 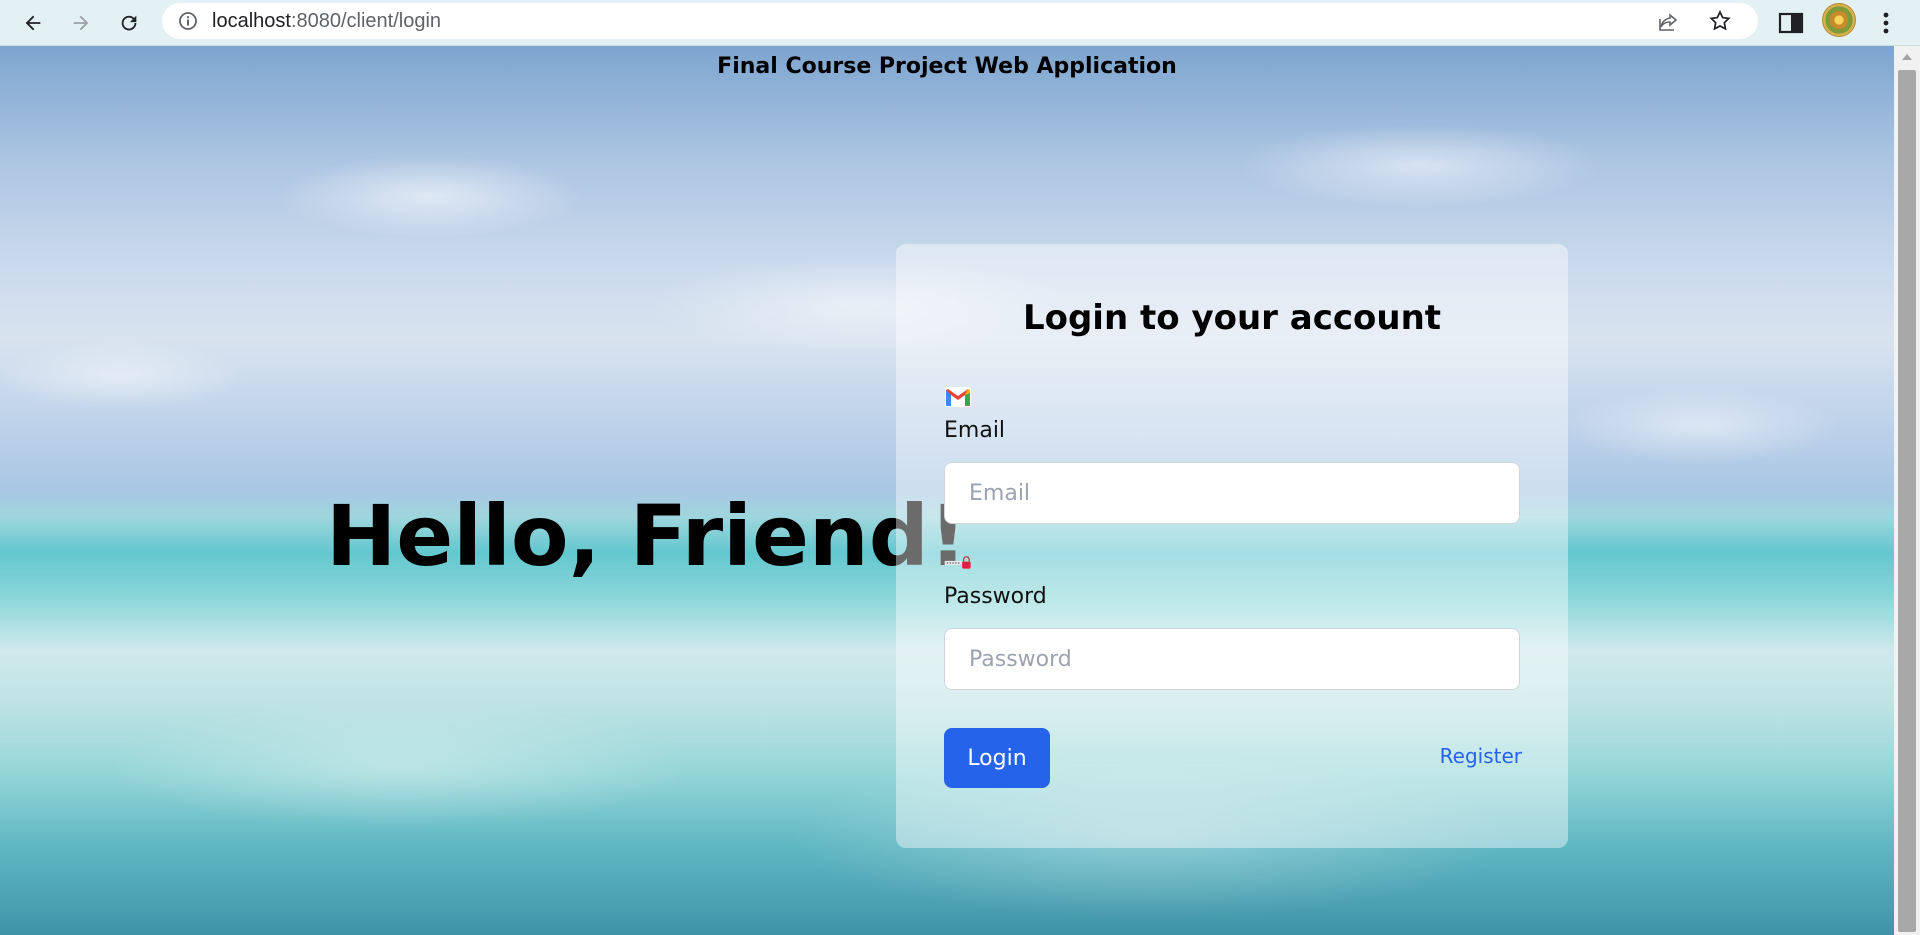 I want to click on address-bar: localhost:8080/client/login, so click(x=960, y=21).